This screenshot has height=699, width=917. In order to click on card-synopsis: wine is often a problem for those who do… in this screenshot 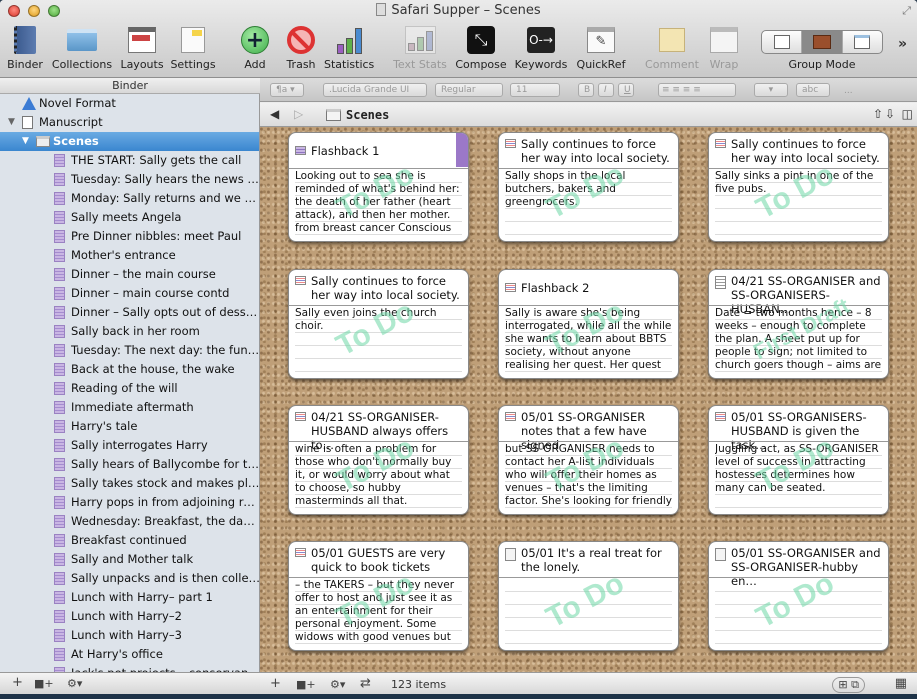, I will do `click(378, 475)`.